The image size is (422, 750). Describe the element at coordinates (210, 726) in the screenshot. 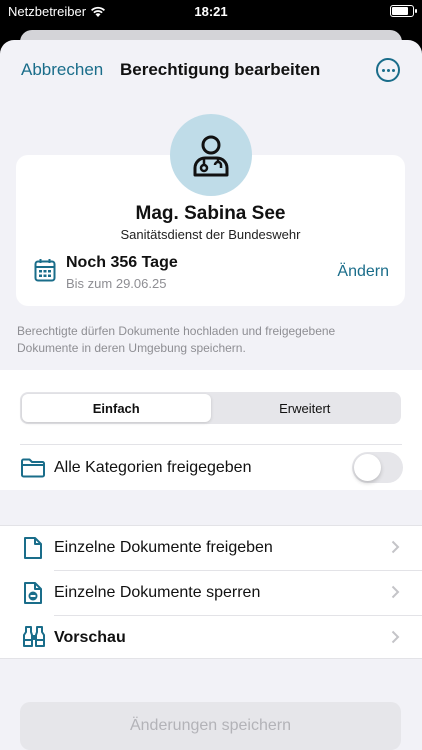

I see `save-changes-button: Änderungen speichern` at that location.